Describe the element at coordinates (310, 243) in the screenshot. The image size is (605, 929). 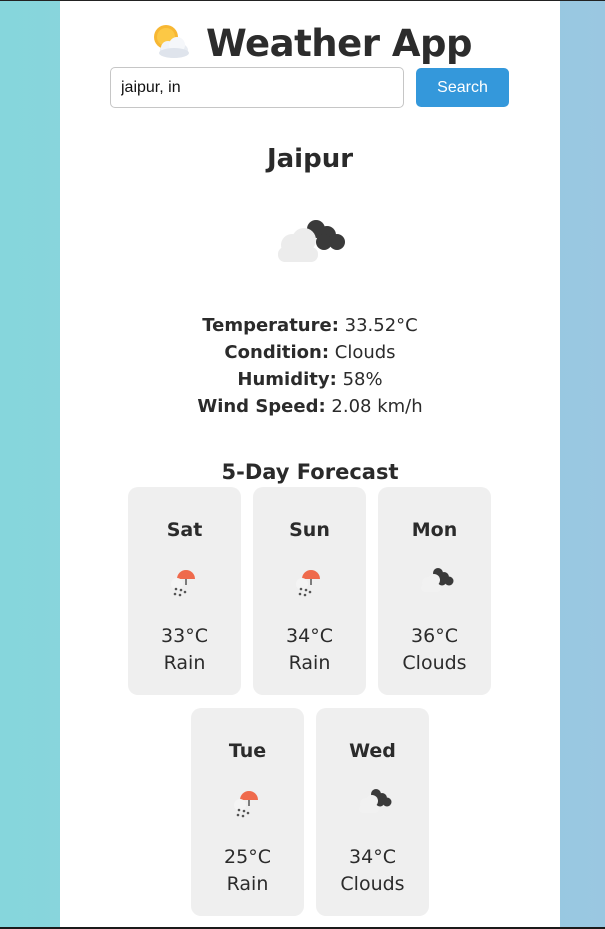
I see `dark-clouds-icon` at that location.